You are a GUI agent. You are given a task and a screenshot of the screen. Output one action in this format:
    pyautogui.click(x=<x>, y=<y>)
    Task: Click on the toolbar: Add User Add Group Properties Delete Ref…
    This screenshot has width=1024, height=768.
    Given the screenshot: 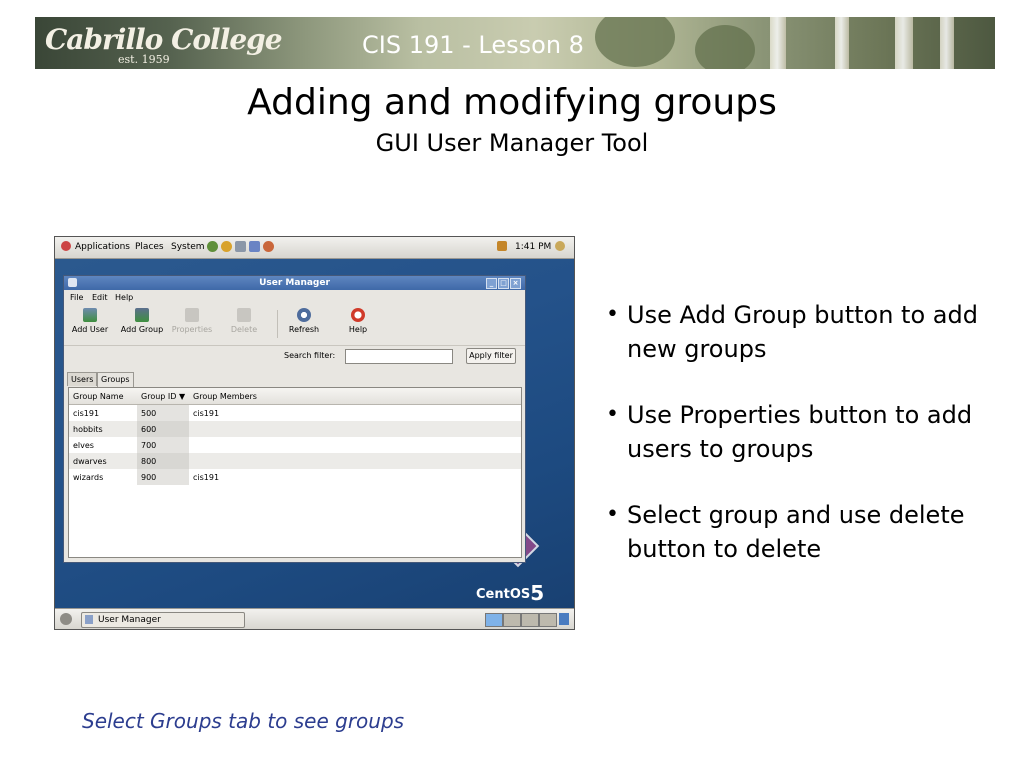 What is the action you would take?
    pyautogui.click(x=294, y=325)
    